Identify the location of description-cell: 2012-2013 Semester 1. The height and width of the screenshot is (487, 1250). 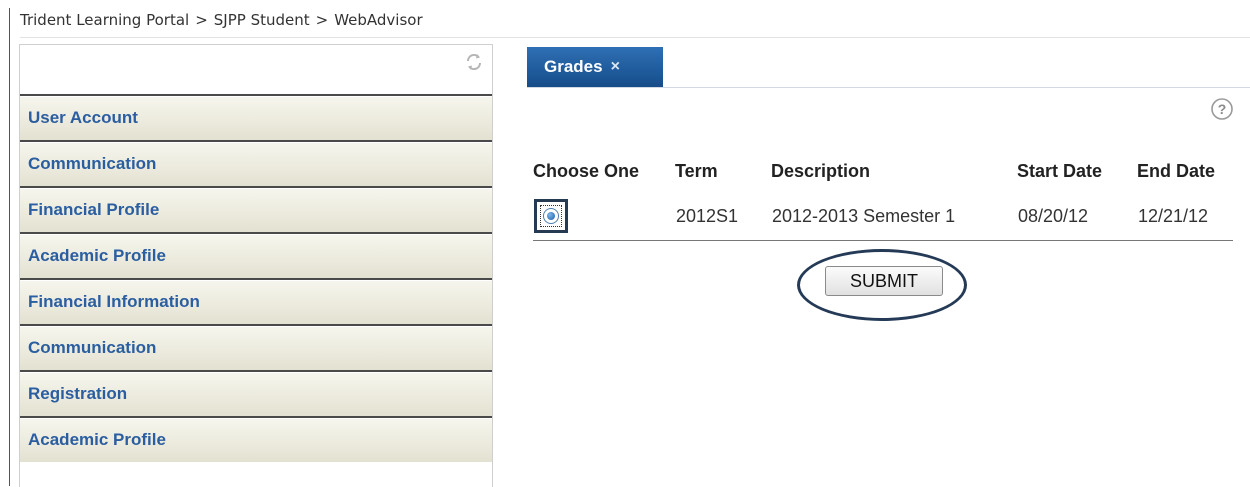
(894, 216).